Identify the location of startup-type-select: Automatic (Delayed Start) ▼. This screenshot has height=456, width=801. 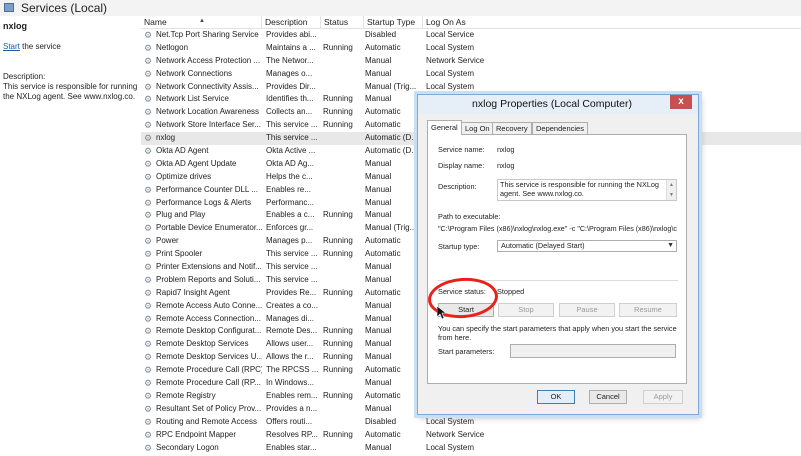
(587, 246).